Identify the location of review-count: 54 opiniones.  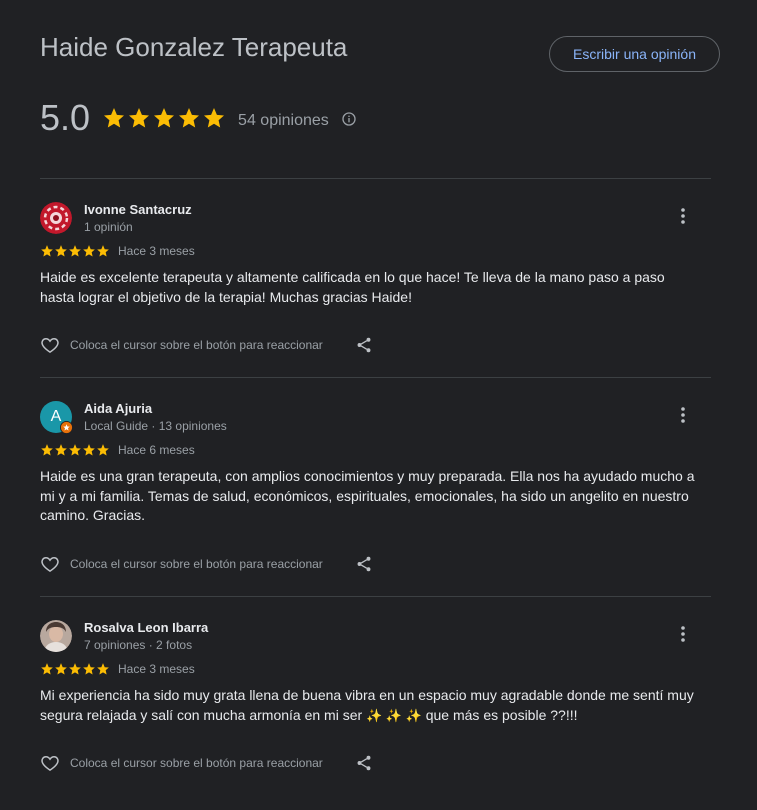
(283, 120).